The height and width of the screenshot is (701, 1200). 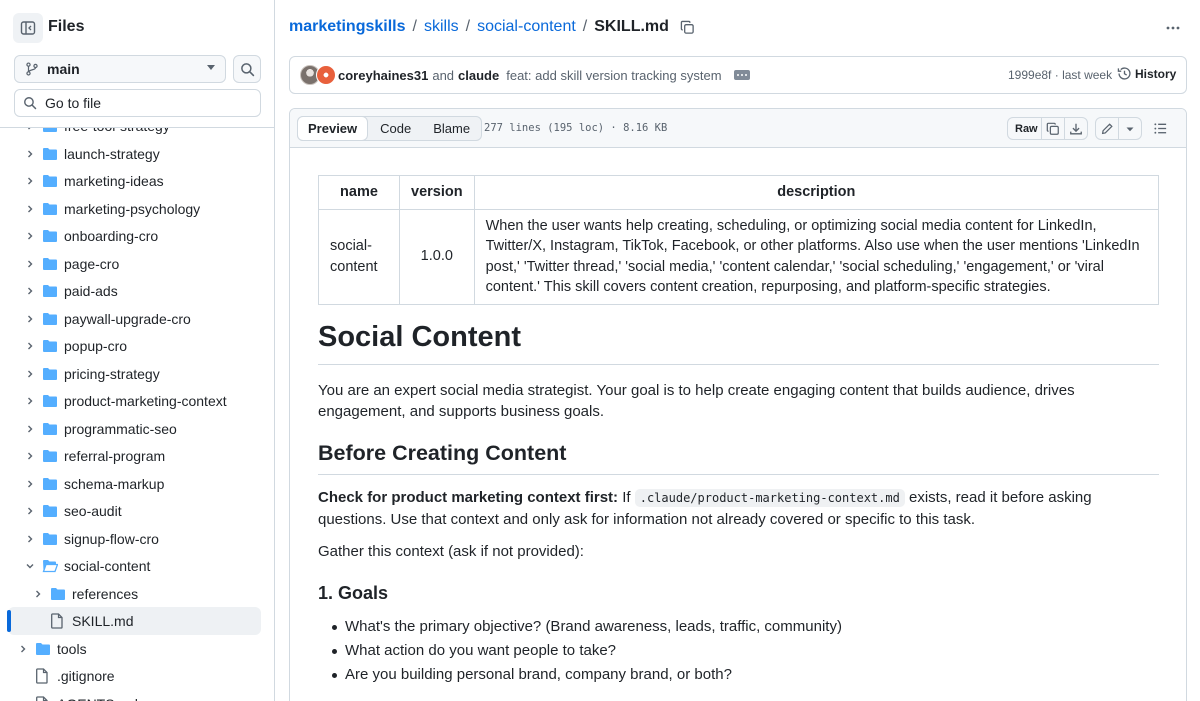 I want to click on collapse-sidebar-button, so click(x=28, y=28).